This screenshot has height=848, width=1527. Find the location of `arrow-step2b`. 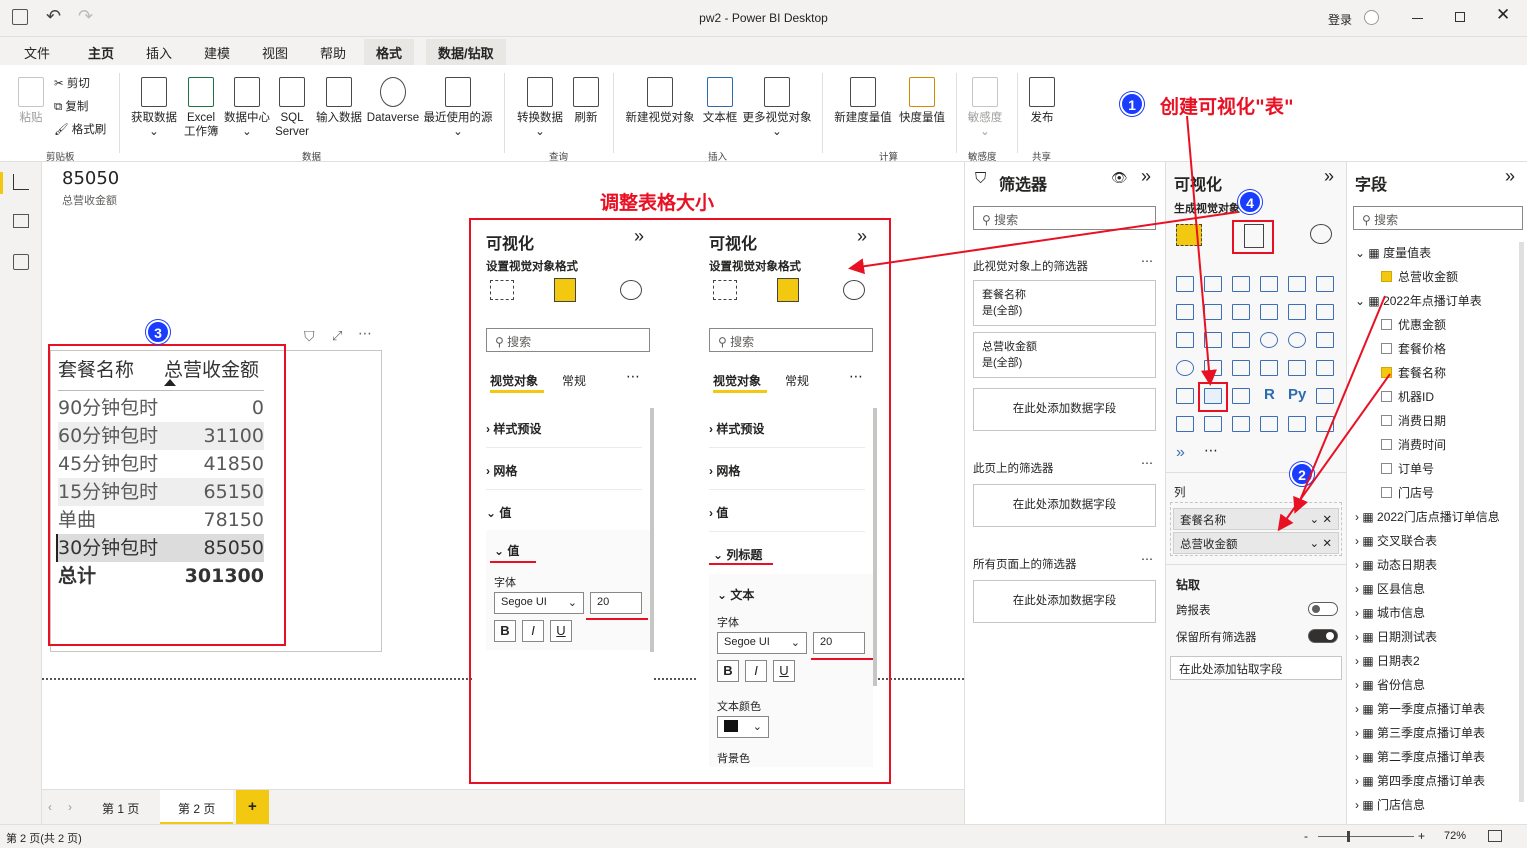

arrow-step2b is located at coordinates (1334, 452).